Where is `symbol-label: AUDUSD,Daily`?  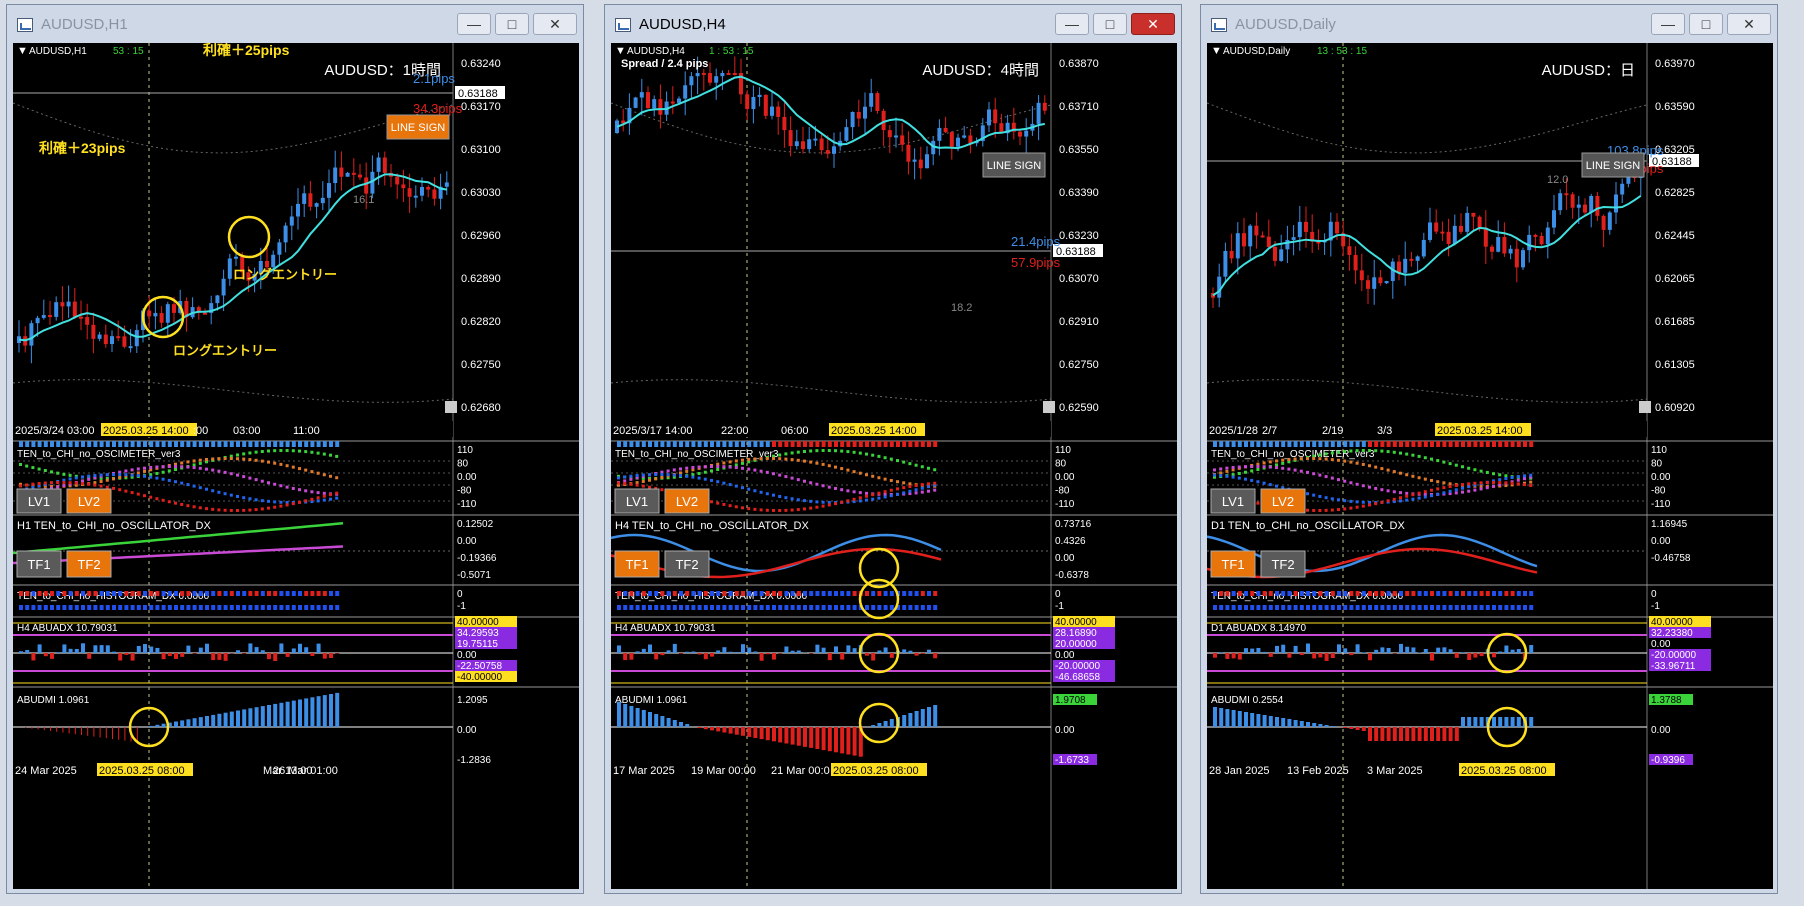 symbol-label: AUDUSD,Daily is located at coordinates (1256, 51).